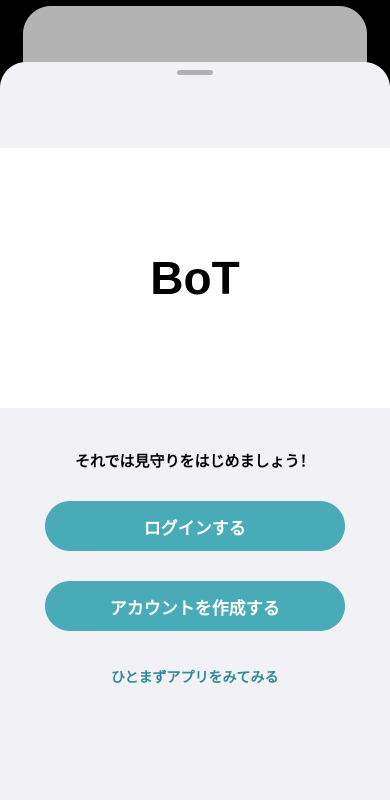 The height and width of the screenshot is (800, 390). What do you see at coordinates (195, 461) in the screenshot?
I see `tagline: それでは見守りをはじめましょう！` at bounding box center [195, 461].